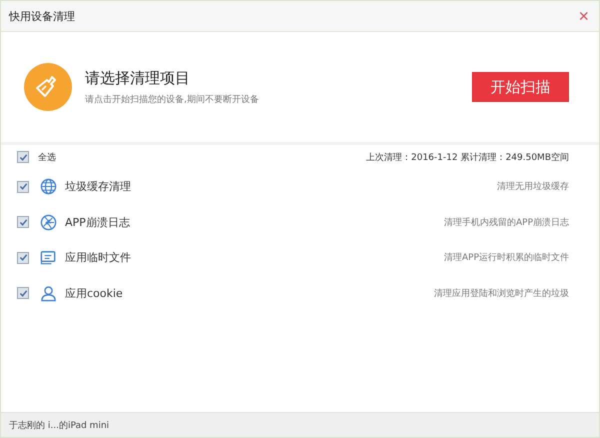 This screenshot has height=438, width=600. Describe the element at coordinates (97, 222) in the screenshot. I see `item-label: APP崩溃日志` at that location.